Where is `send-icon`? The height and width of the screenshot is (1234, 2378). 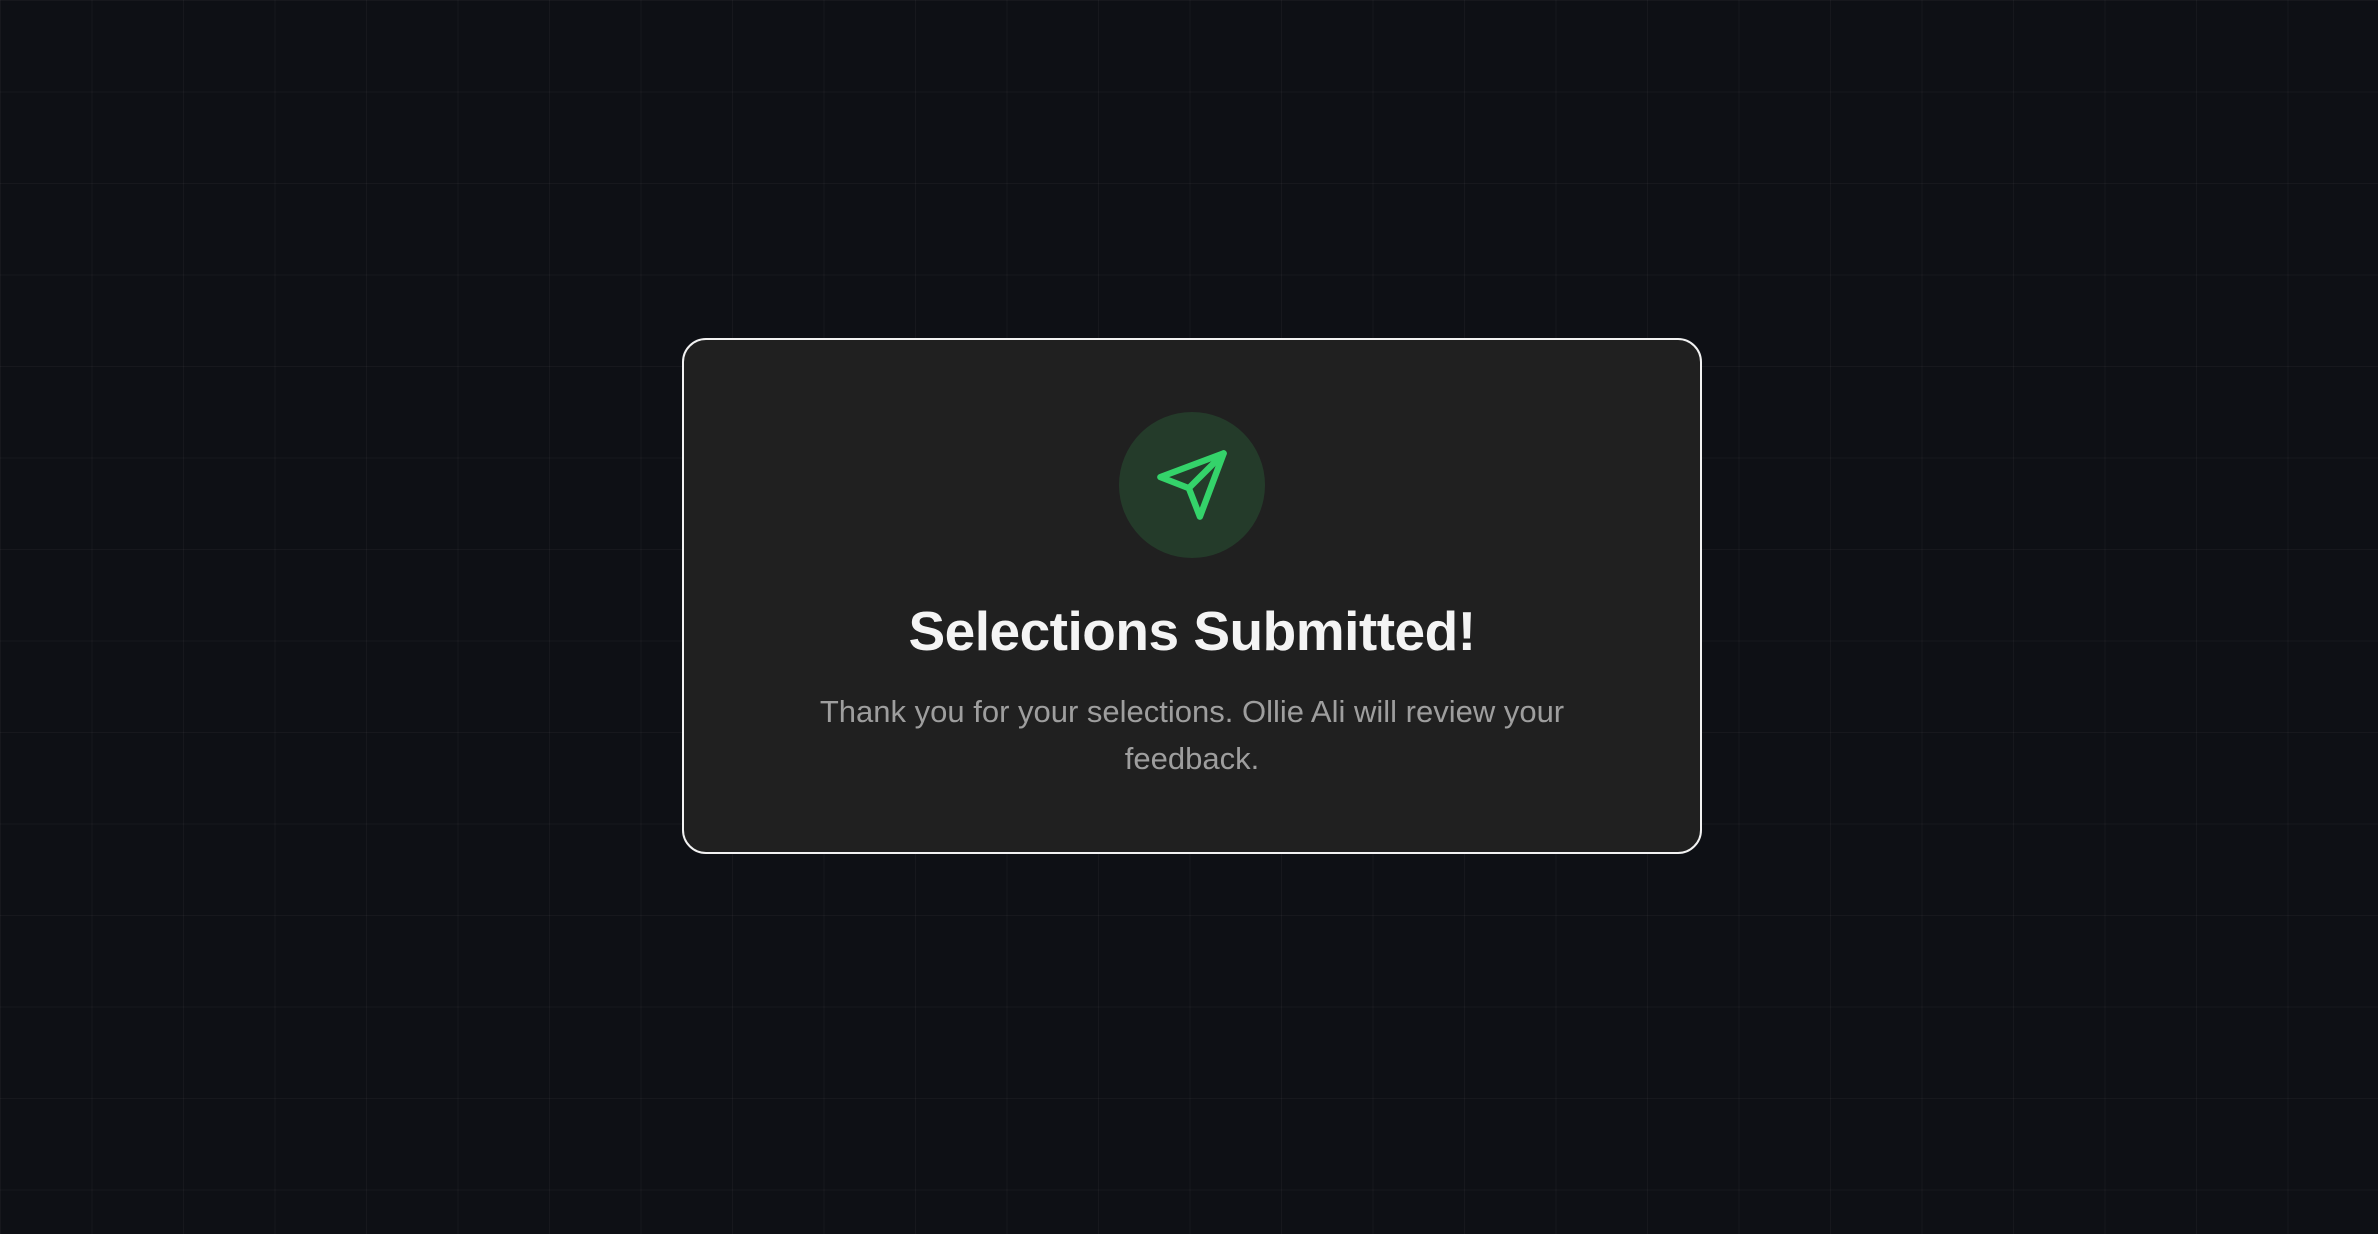 send-icon is located at coordinates (1192, 485).